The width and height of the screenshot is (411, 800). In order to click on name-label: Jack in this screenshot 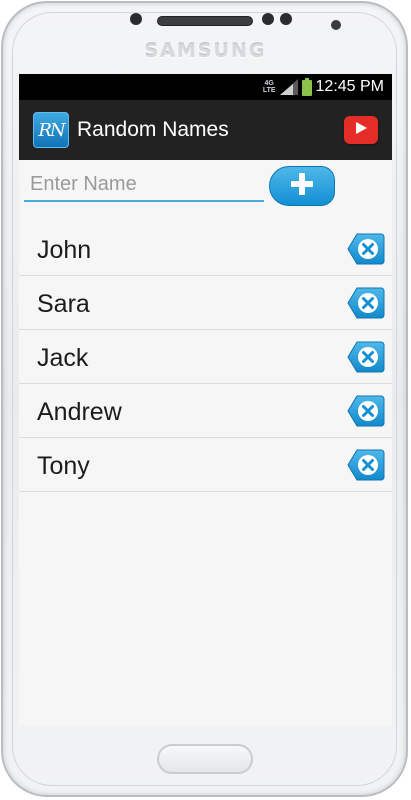, I will do `click(63, 358)`.